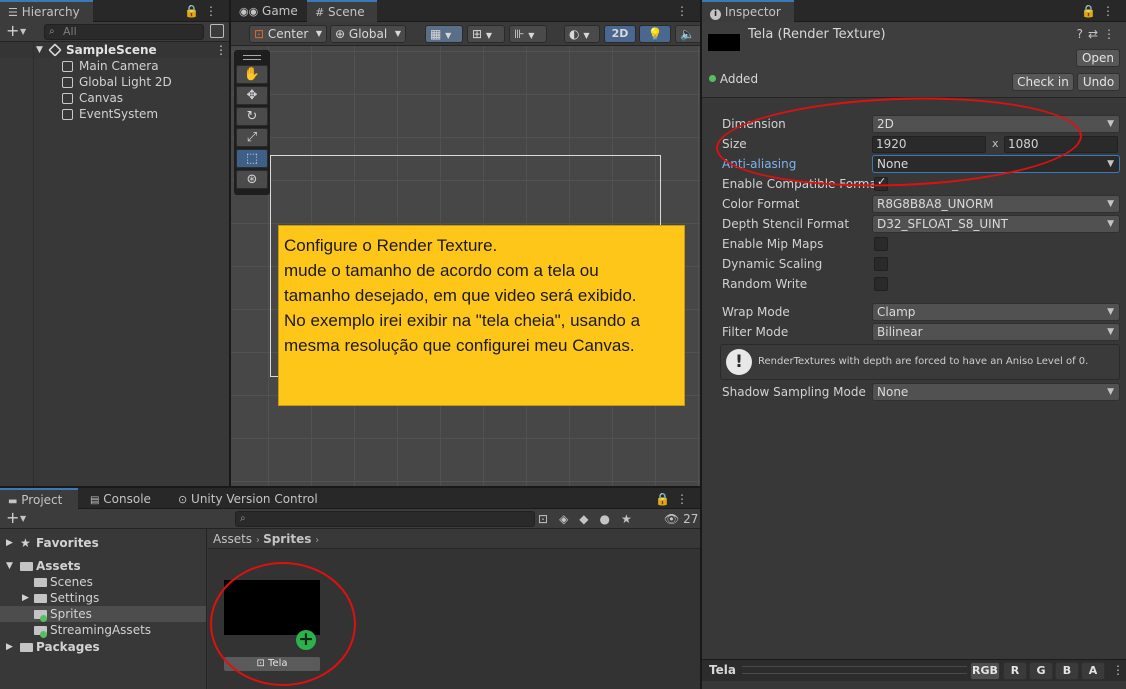  Describe the element at coordinates (103, 630) in the screenshot. I see `tree-folder-streamingassets: StreamingAssets` at that location.